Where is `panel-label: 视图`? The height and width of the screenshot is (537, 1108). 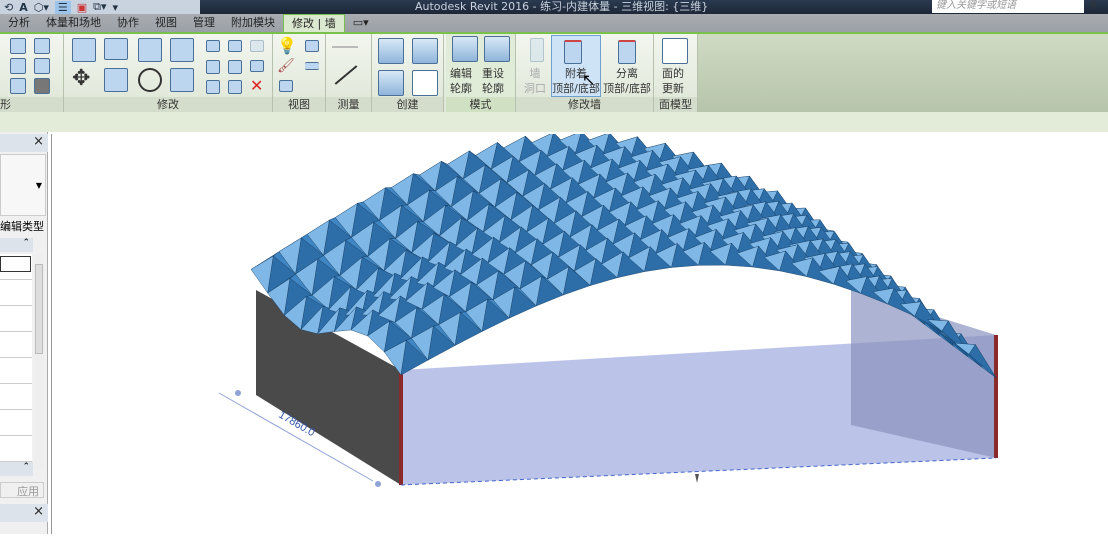 panel-label: 视图 is located at coordinates (299, 104).